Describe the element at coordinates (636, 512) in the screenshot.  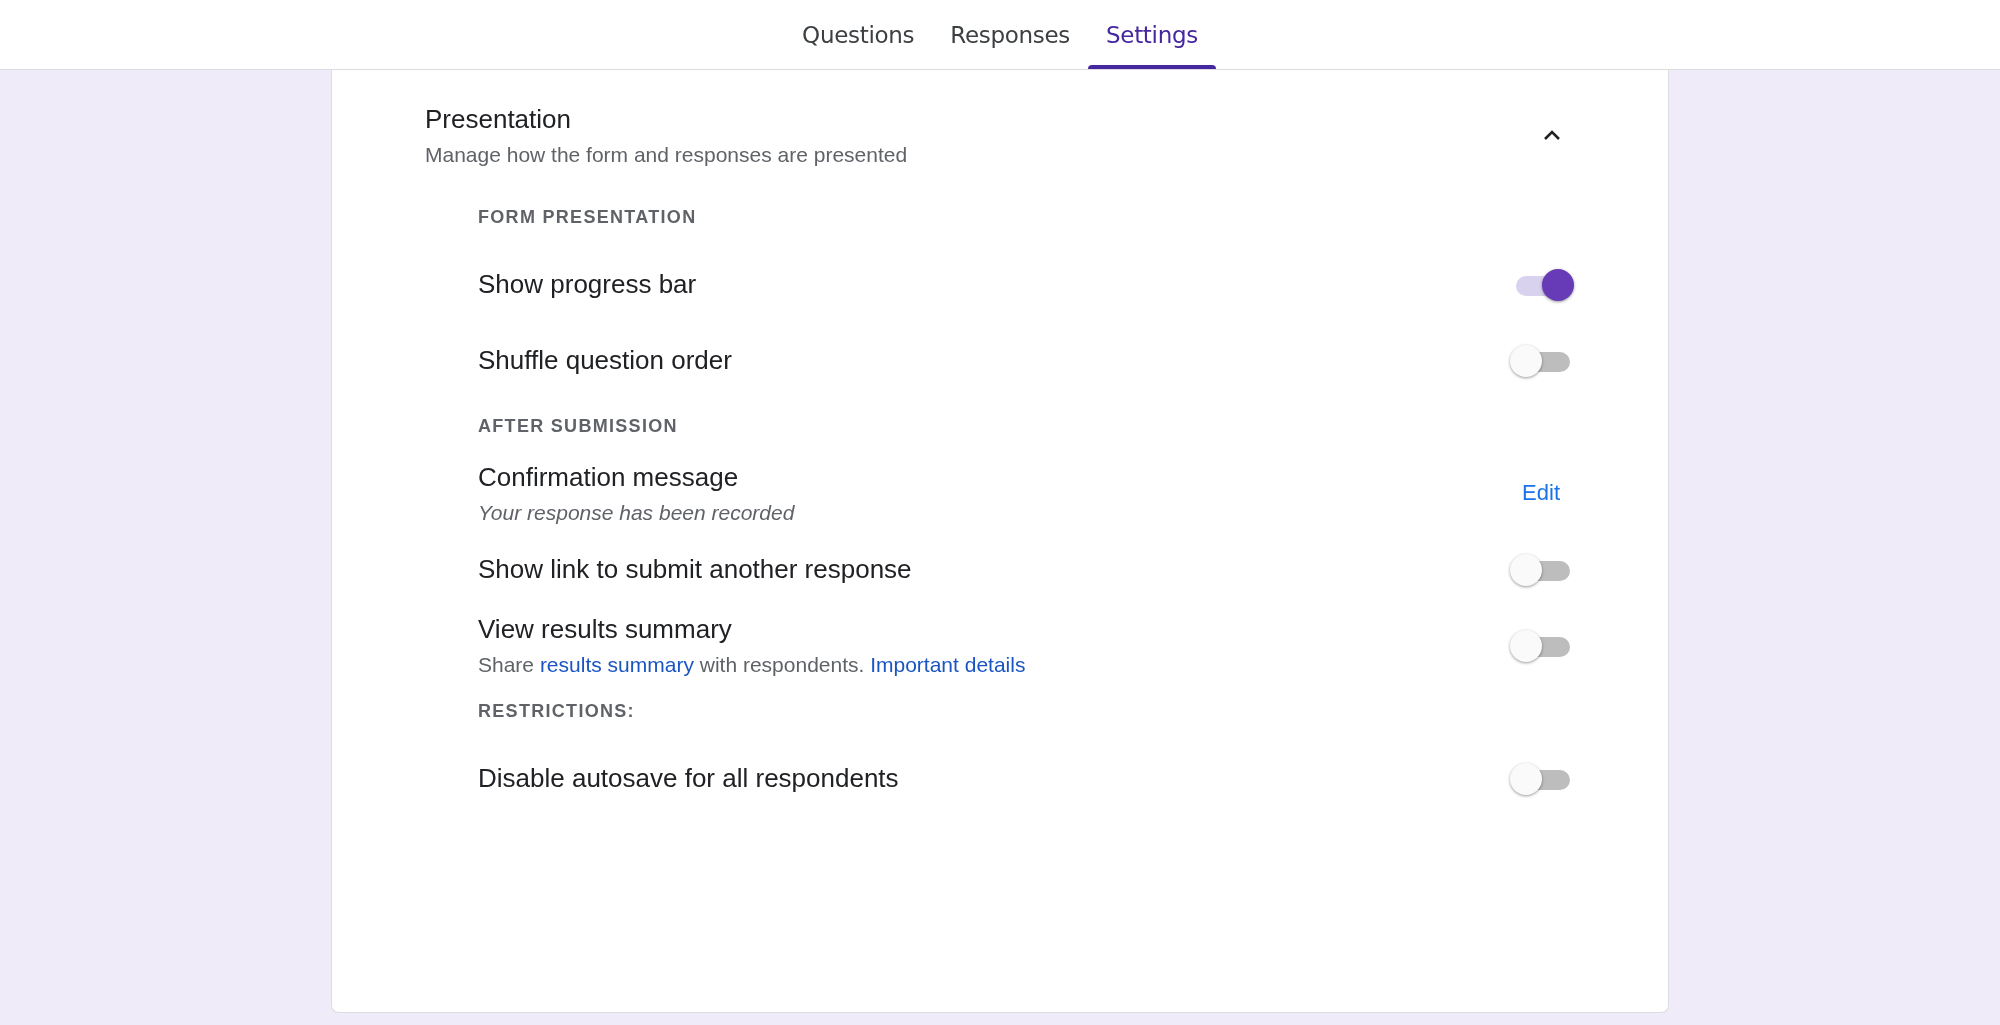
I see `setting-detail: Your response has been recorded` at that location.